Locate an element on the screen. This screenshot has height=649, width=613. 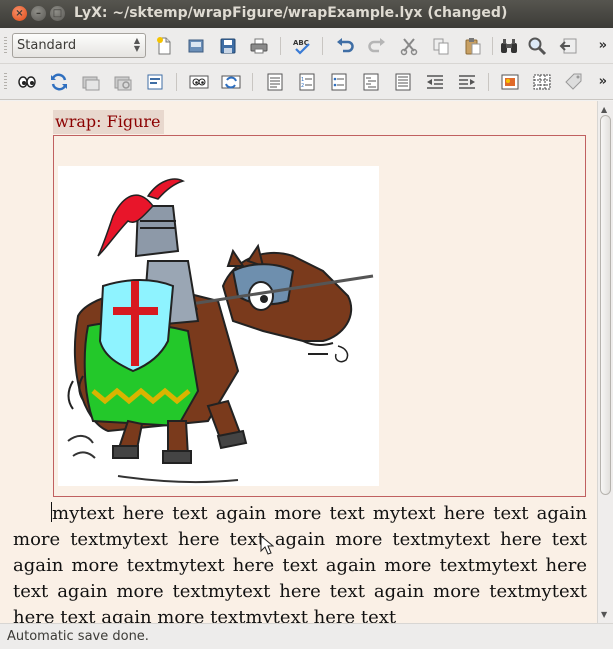
status-message: Automatic save done. is located at coordinates (78, 636).